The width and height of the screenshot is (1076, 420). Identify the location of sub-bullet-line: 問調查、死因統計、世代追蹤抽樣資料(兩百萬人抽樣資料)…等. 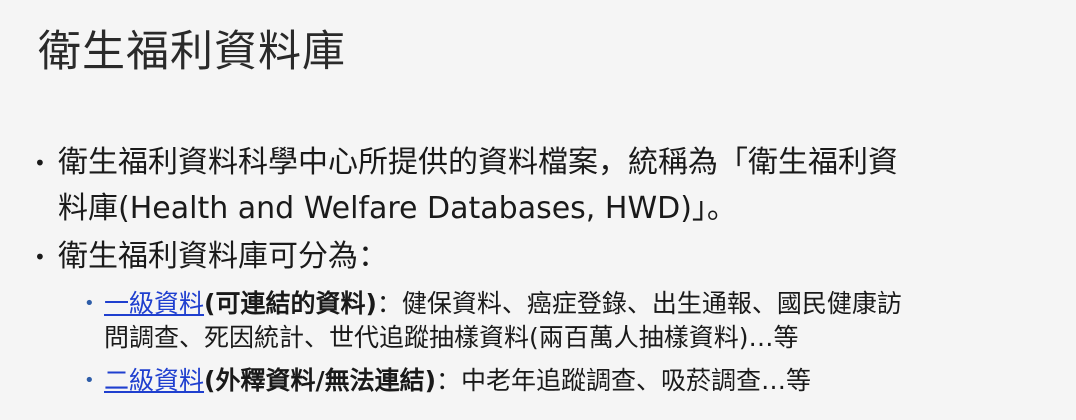
(451, 337).